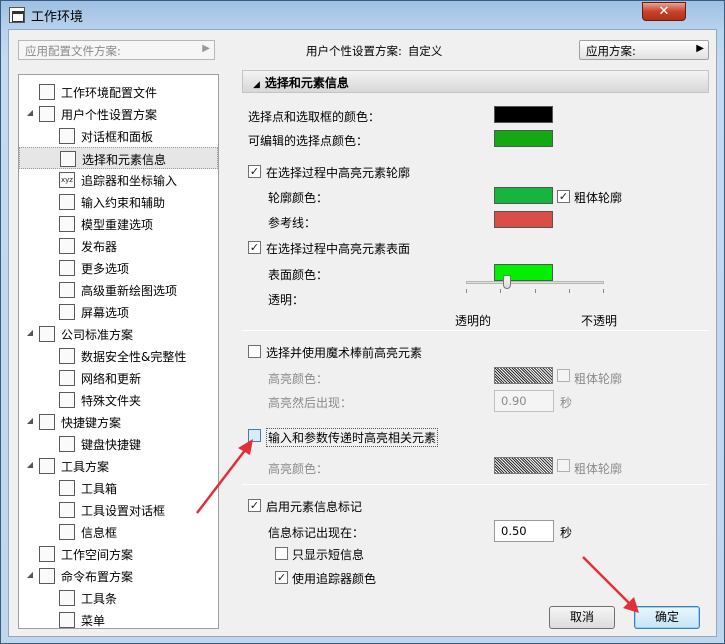 This screenshot has height=644, width=725. Describe the element at coordinates (118, 180) in the screenshot. I see `tree-item: xyz 追踪器和坐标输入` at that location.